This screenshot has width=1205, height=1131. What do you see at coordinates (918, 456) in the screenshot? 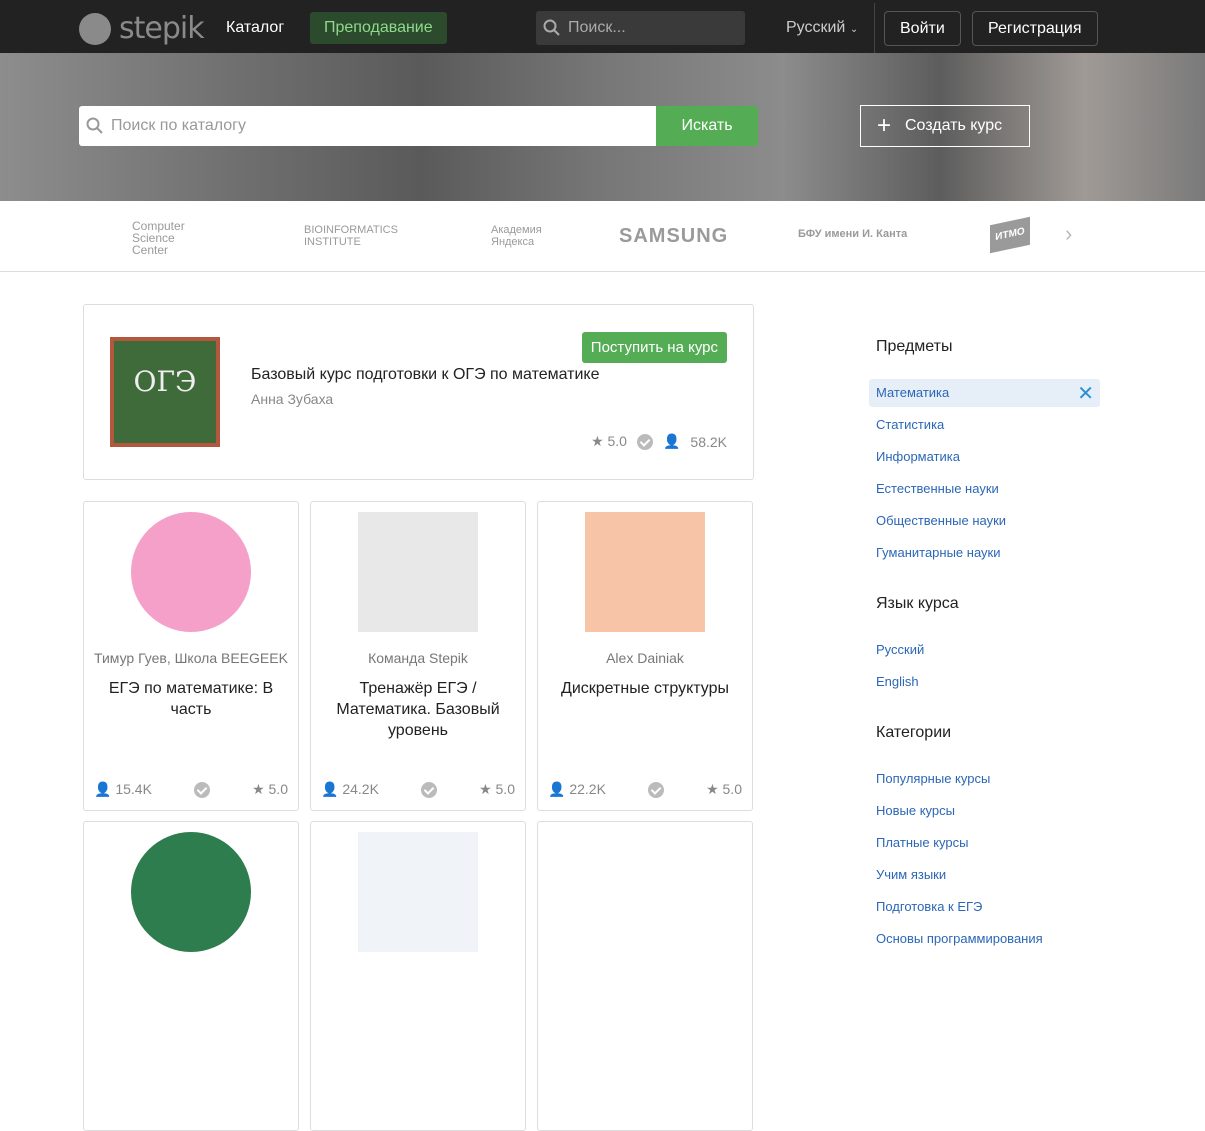
I see `subject-informatics: Информатика` at bounding box center [918, 456].